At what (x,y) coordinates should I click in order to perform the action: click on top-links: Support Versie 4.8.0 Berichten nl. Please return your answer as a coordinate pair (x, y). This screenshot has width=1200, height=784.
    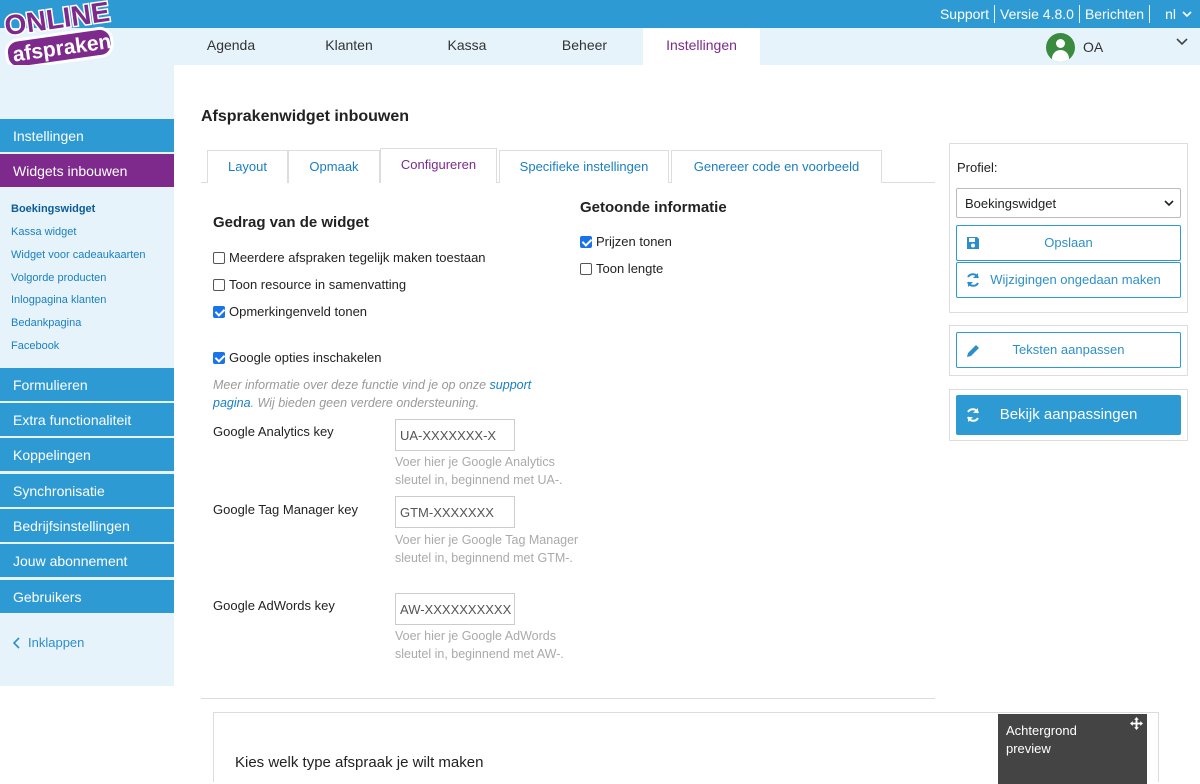
    Looking at the image, I should click on (1066, 14).